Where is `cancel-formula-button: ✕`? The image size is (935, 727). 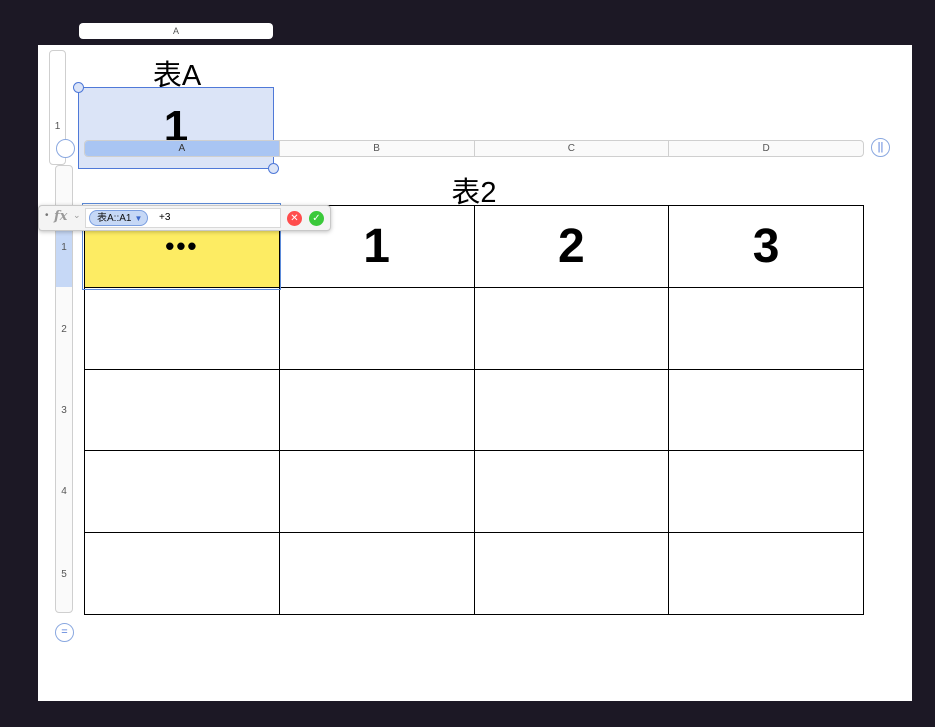 cancel-formula-button: ✕ is located at coordinates (294, 218).